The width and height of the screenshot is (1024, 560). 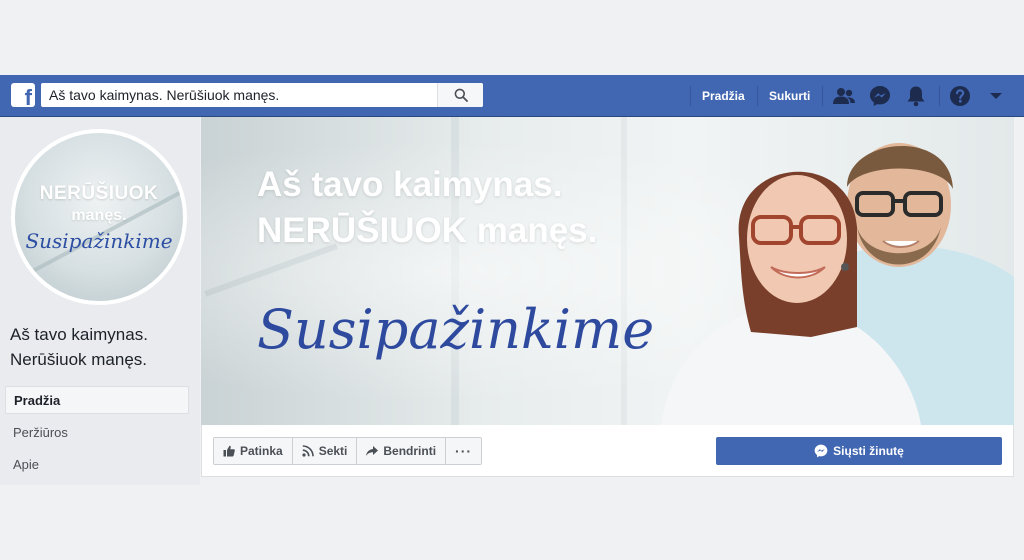 What do you see at coordinates (427, 230) in the screenshot?
I see `cover-headline-line2: NERŪŠIUOK manęs.` at bounding box center [427, 230].